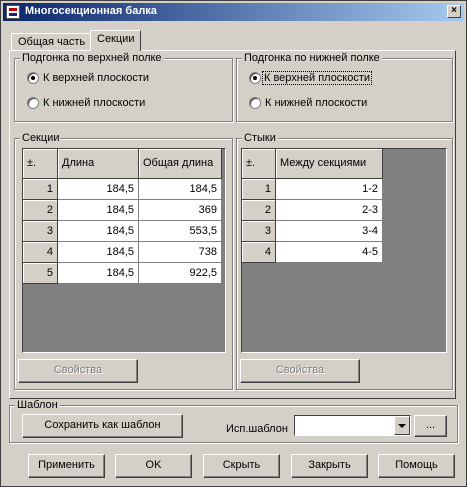 The width and height of the screenshot is (467, 487). Describe the element at coordinates (352, 425) in the screenshot. I see `template-select` at that location.